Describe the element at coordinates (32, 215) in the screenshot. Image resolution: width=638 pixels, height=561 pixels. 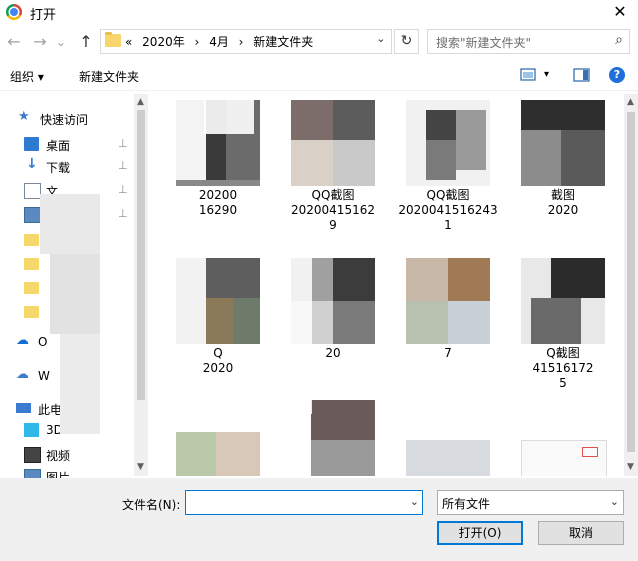
I see `picture-icon` at that location.